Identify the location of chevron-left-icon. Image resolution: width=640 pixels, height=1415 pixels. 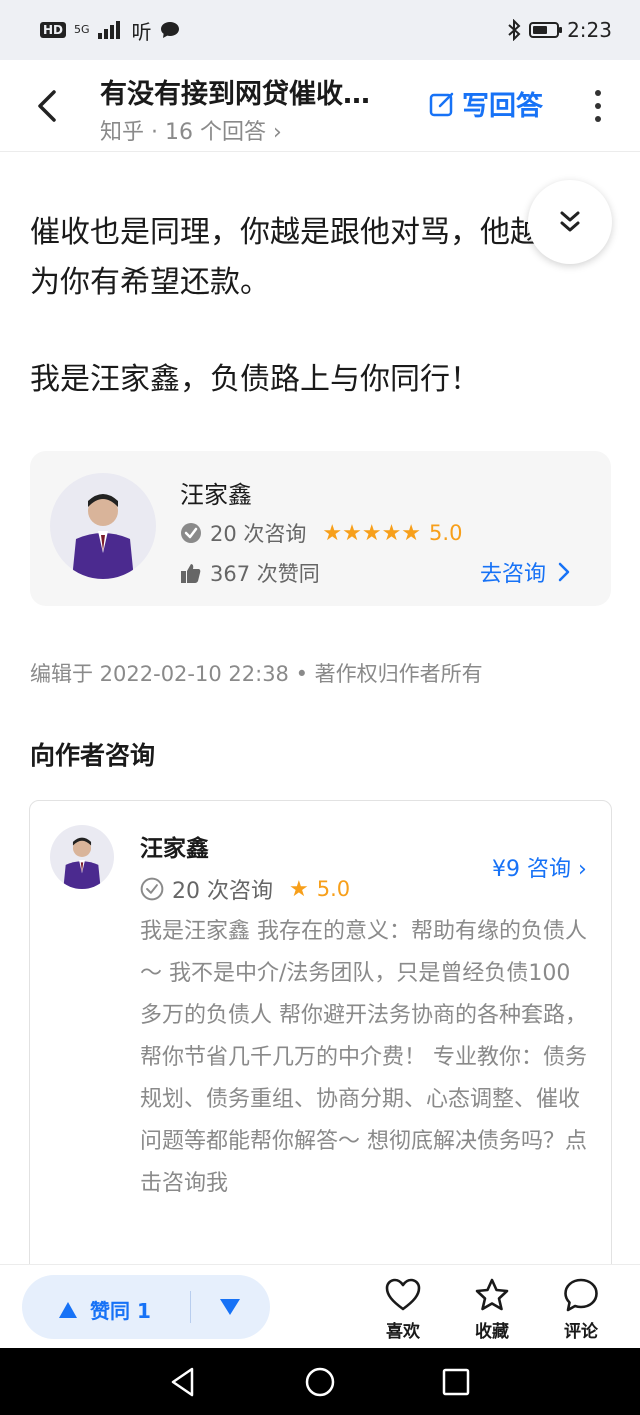
(47, 106).